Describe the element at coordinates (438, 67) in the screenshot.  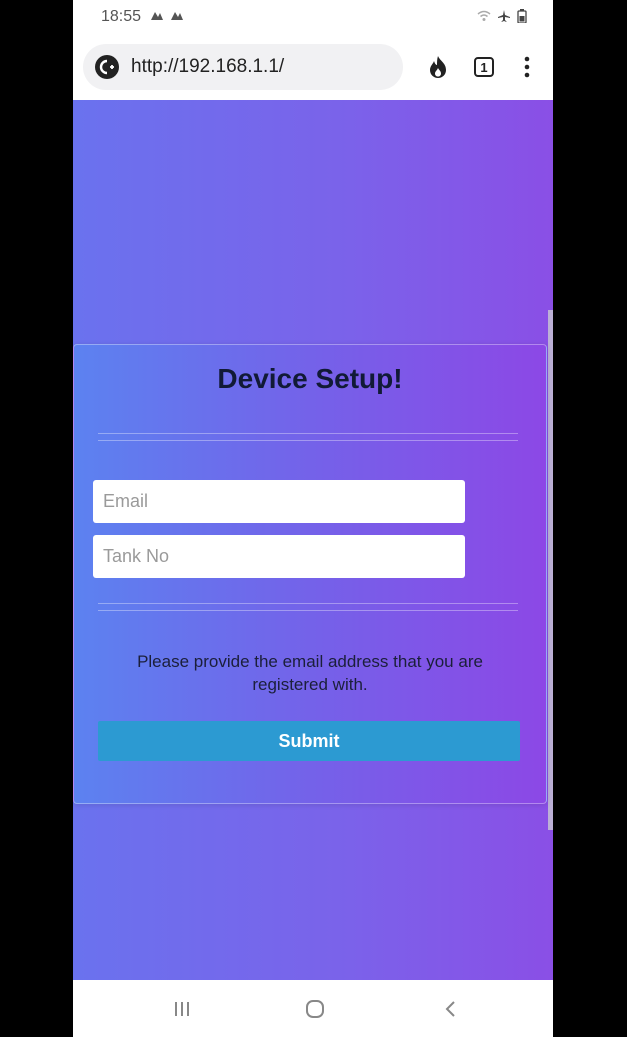
I see `flame-icon` at that location.